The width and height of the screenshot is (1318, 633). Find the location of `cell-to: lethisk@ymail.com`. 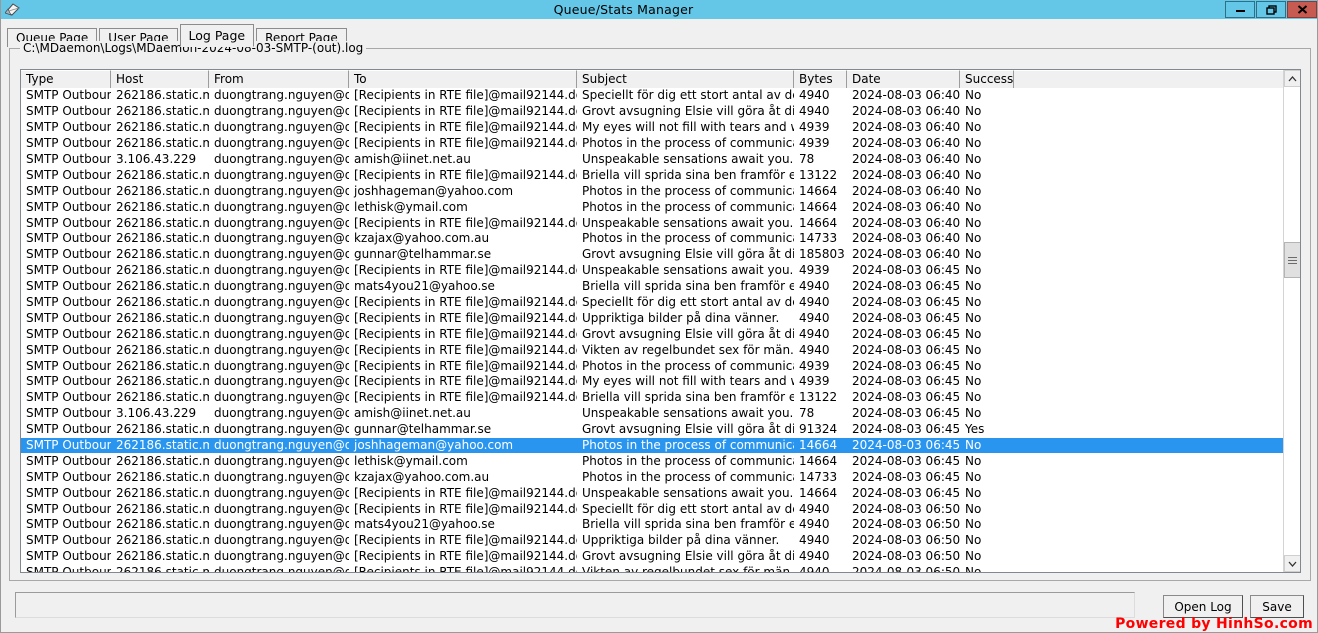

cell-to: lethisk@ymail.com is located at coordinates (411, 460).